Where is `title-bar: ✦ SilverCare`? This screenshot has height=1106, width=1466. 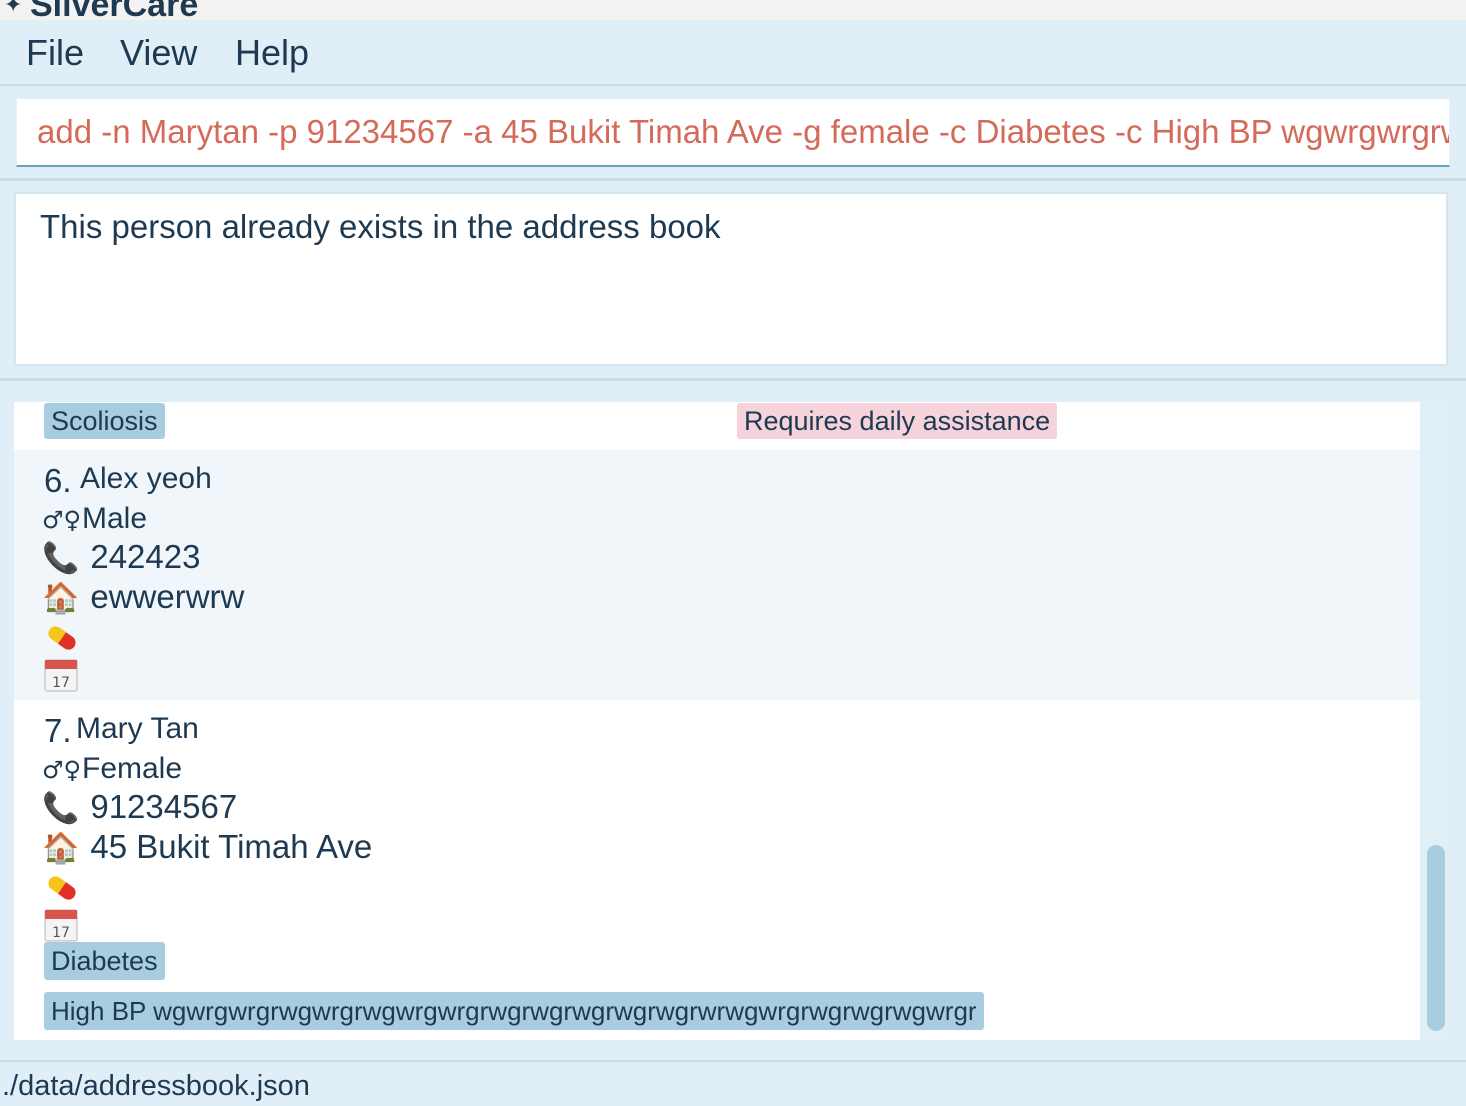
title-bar: ✦ SilverCare is located at coordinates (733, 10).